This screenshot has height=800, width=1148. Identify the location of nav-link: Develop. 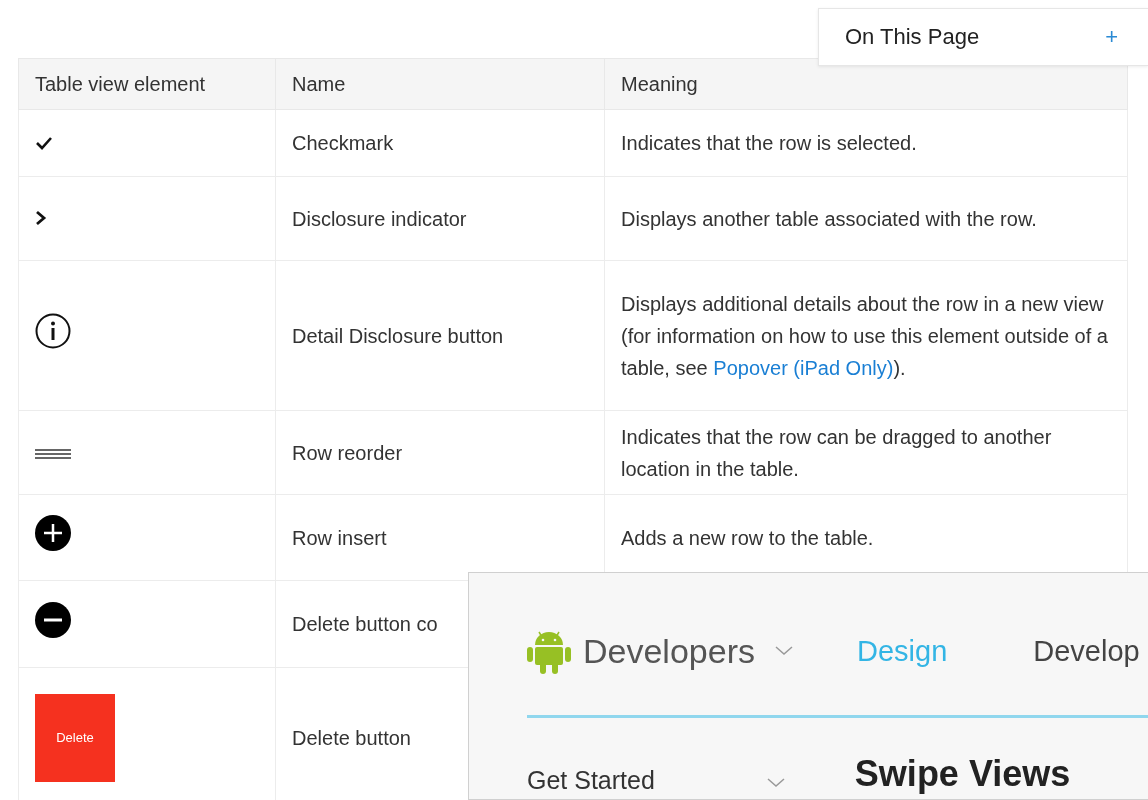
(1086, 651).